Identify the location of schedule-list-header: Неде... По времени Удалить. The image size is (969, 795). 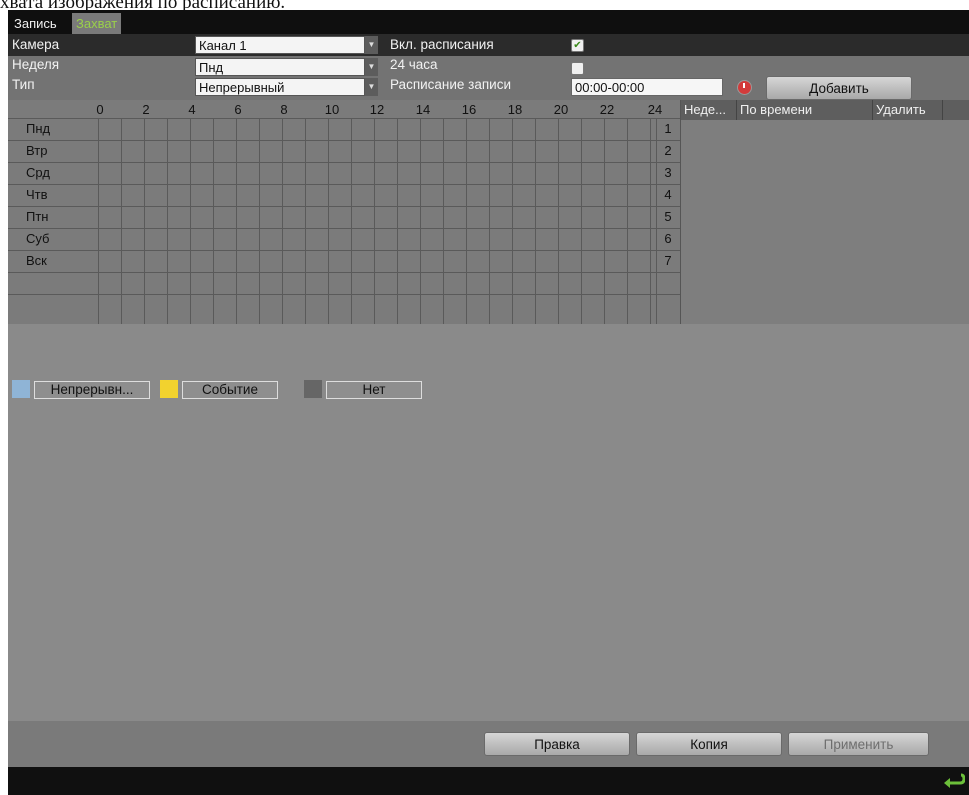
(825, 110).